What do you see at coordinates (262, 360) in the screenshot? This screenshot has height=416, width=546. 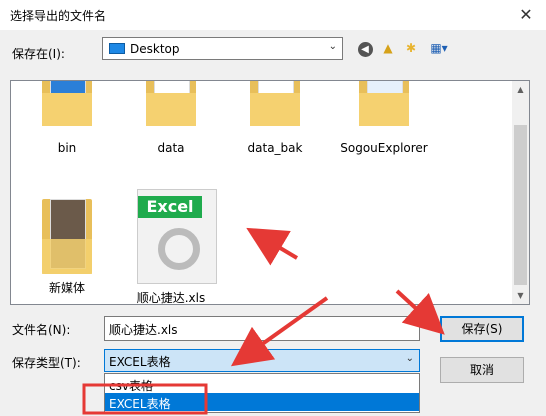 I see `filetype-dropdown: EXCEL表格 ⌄` at bounding box center [262, 360].